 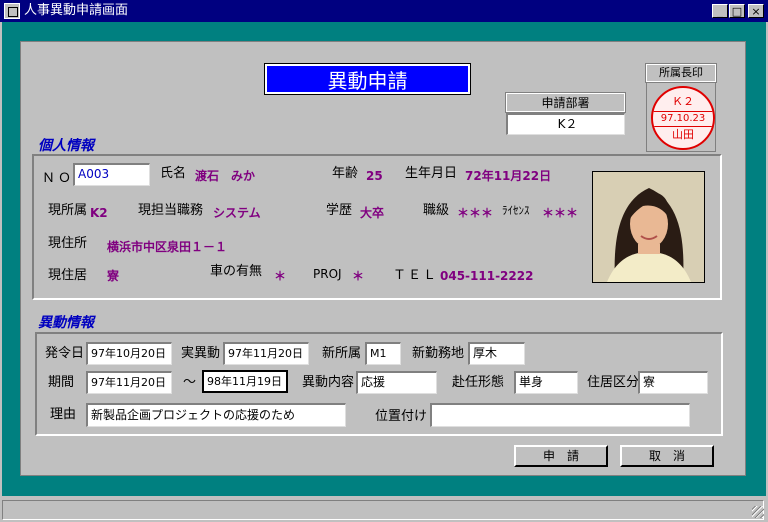 What do you see at coordinates (374, 176) in the screenshot?
I see `age-value: 25` at bounding box center [374, 176].